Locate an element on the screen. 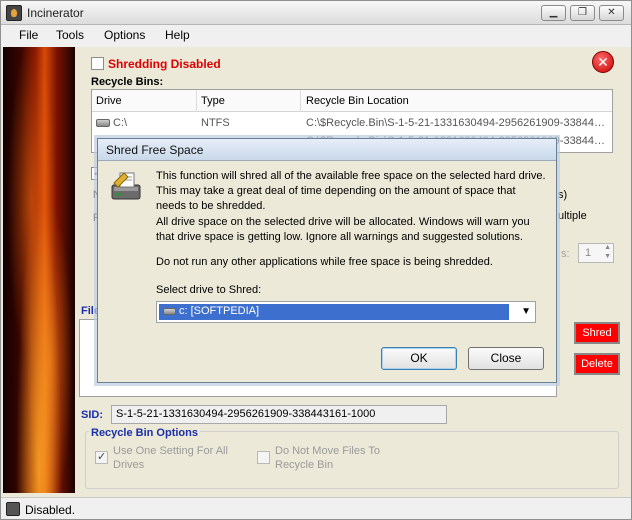  menu-bar: File Tools Options Help is located at coordinates (316, 36).